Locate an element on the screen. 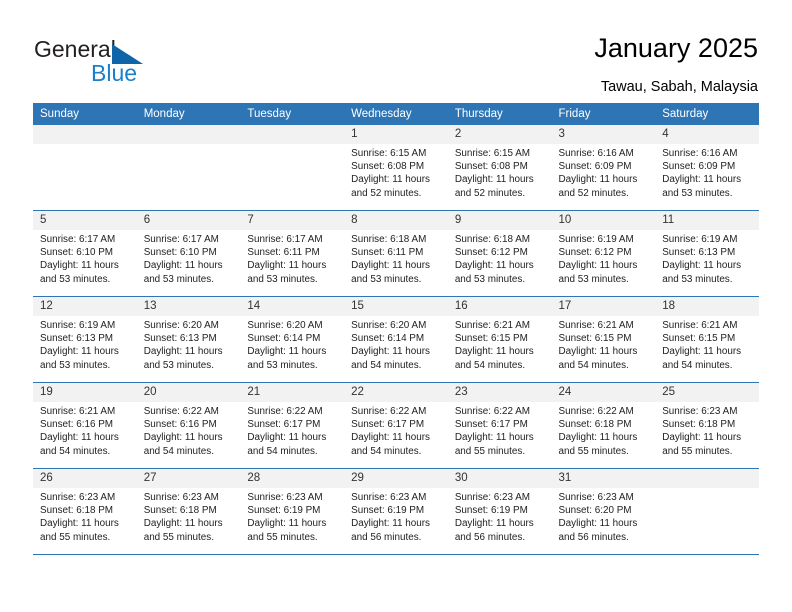 This screenshot has height=612, width=792. day-number: 29 is located at coordinates (396, 478).